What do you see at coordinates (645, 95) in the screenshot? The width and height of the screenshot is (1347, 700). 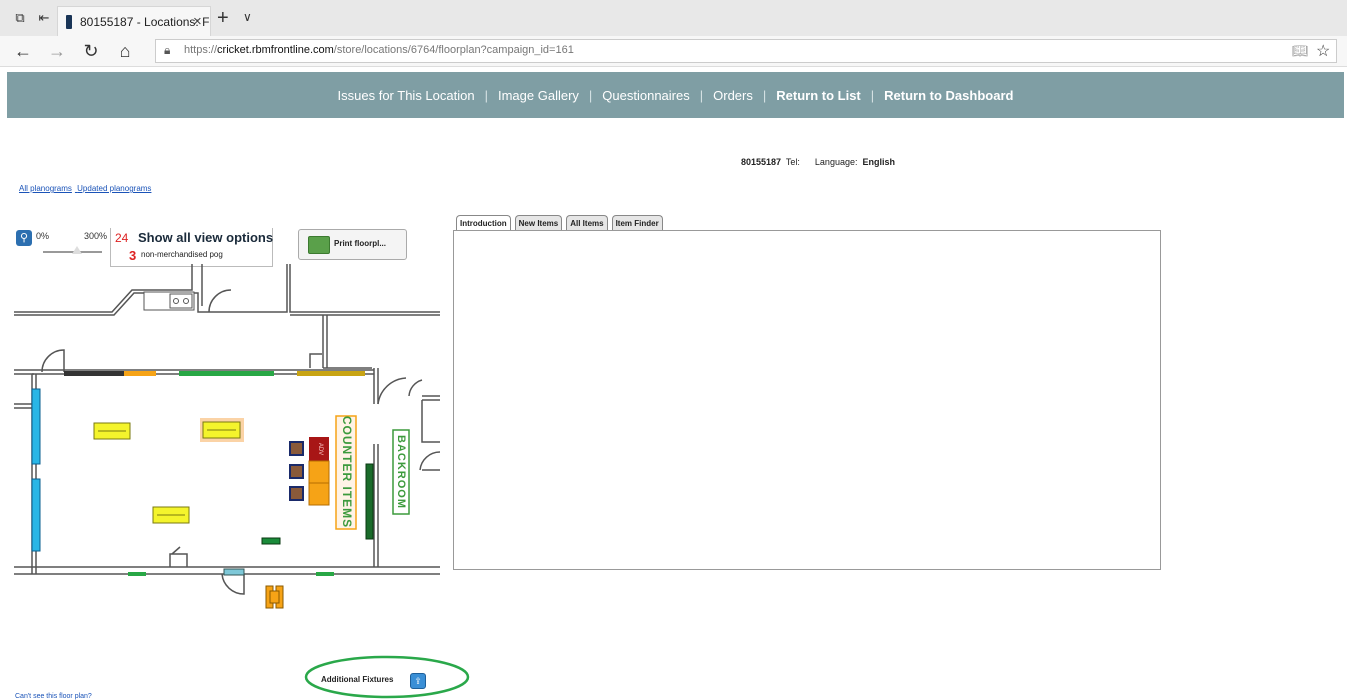 I see `nav-questionnaires-link: Questionnaires` at bounding box center [645, 95].